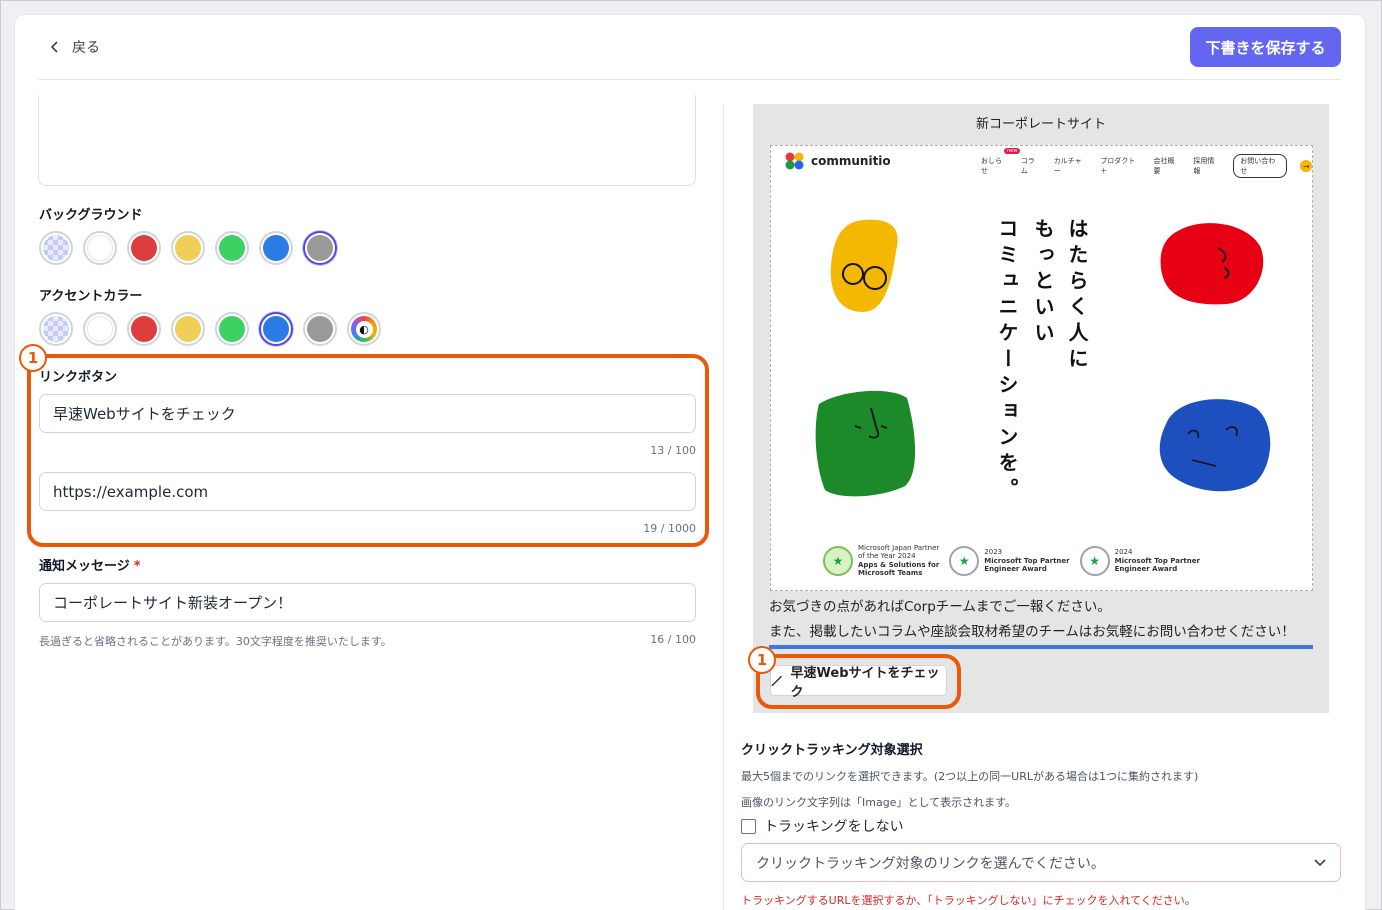 This screenshot has width=1382, height=910. I want to click on accent-swatches: ◐, so click(210, 329).